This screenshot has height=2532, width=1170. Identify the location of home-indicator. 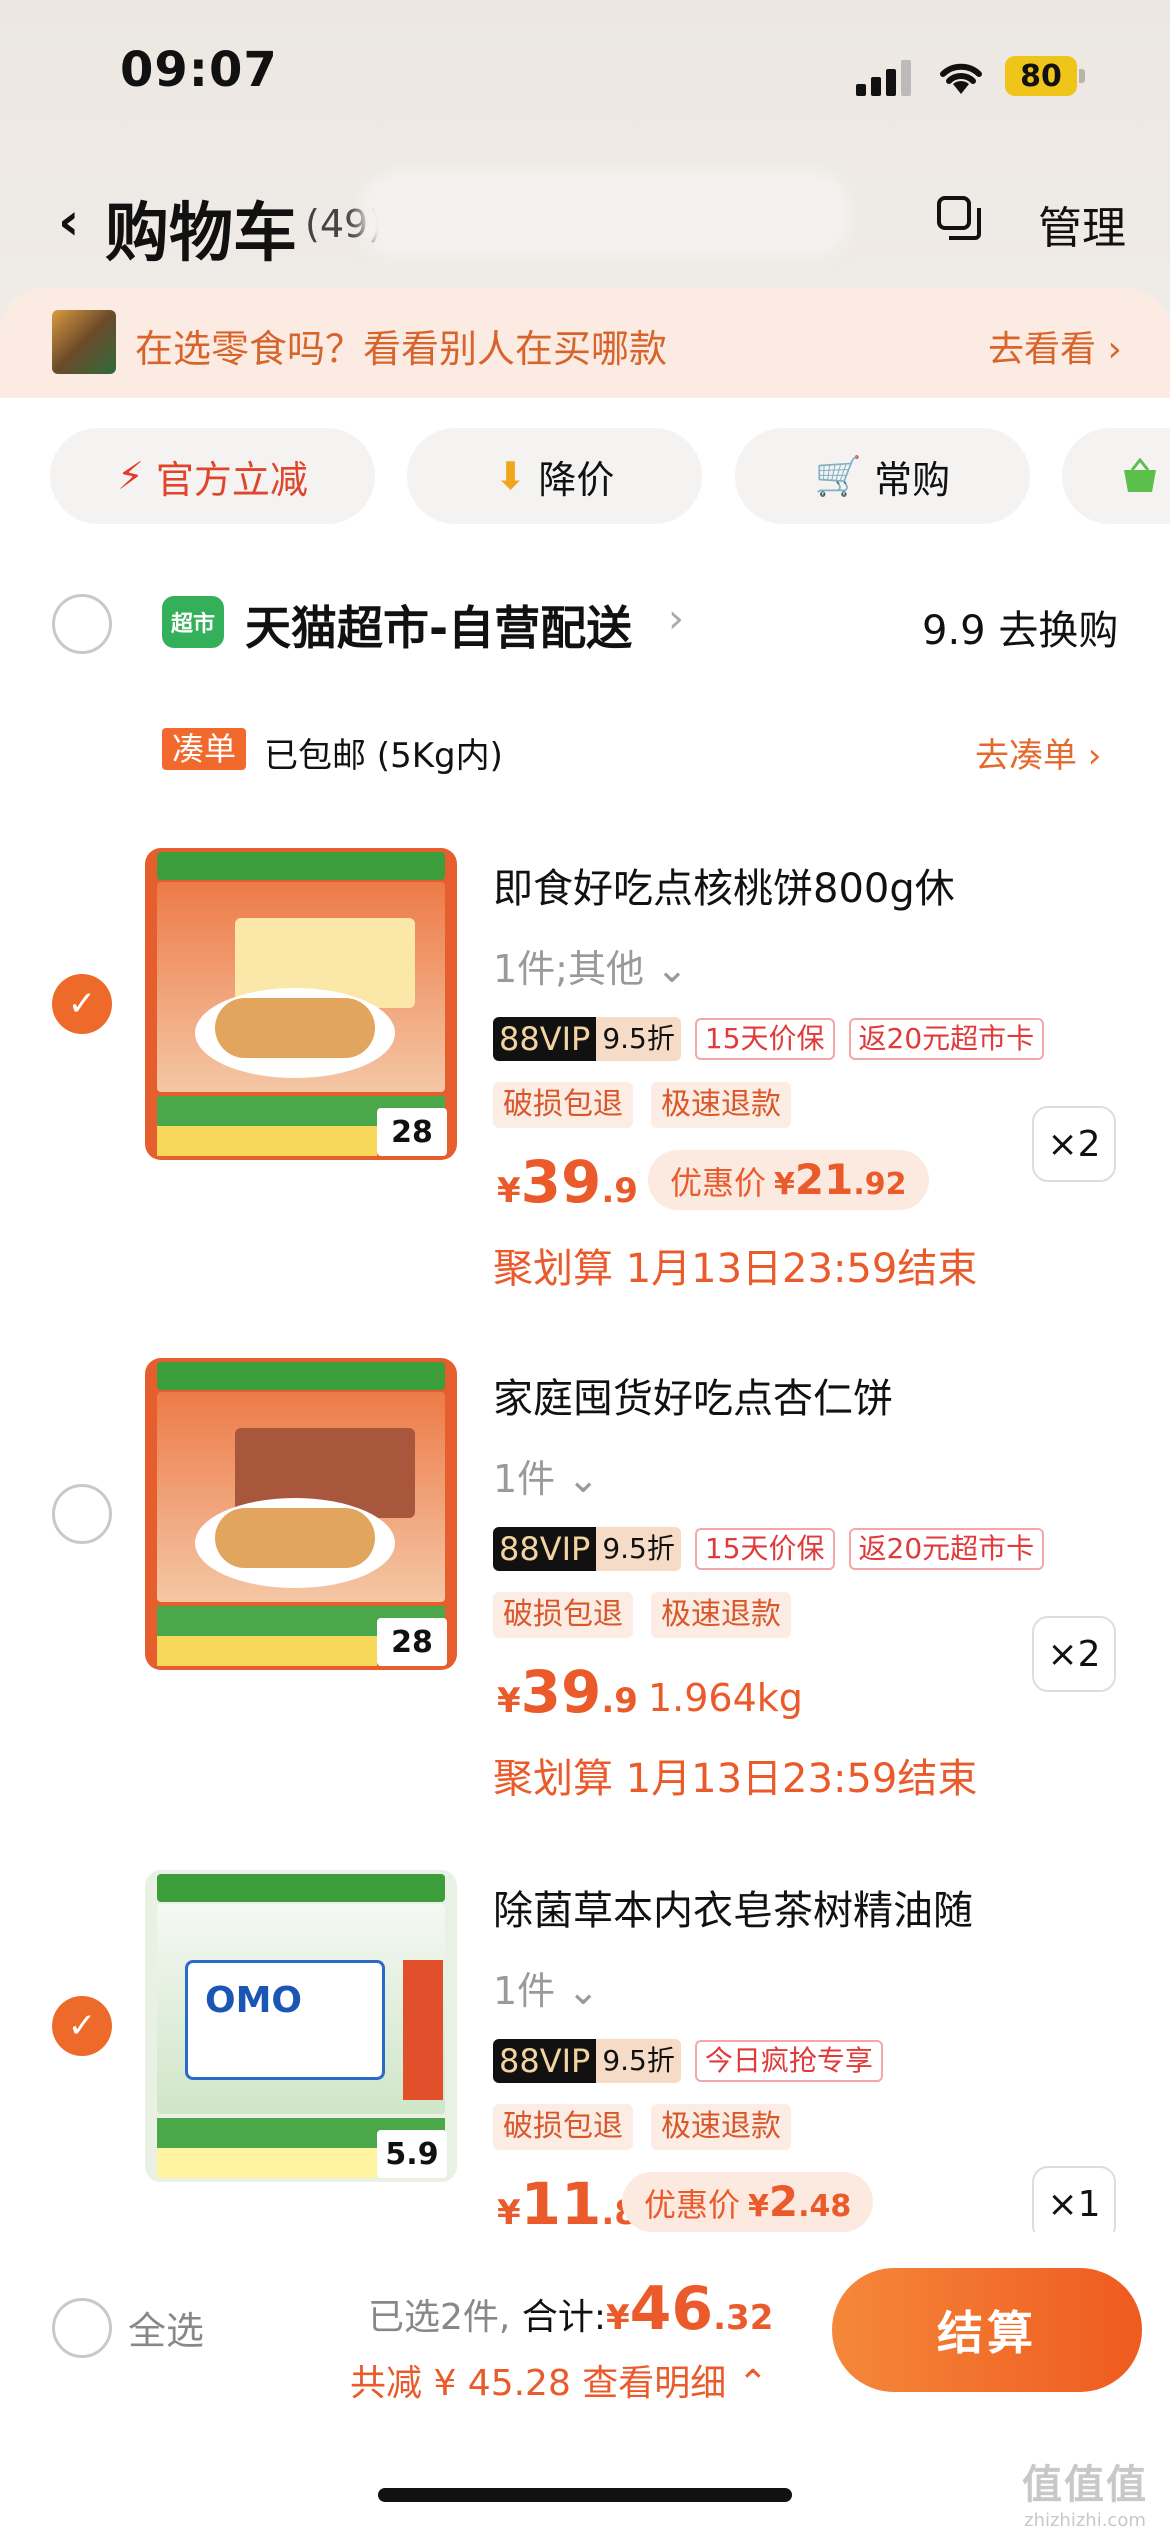
(585, 2495).